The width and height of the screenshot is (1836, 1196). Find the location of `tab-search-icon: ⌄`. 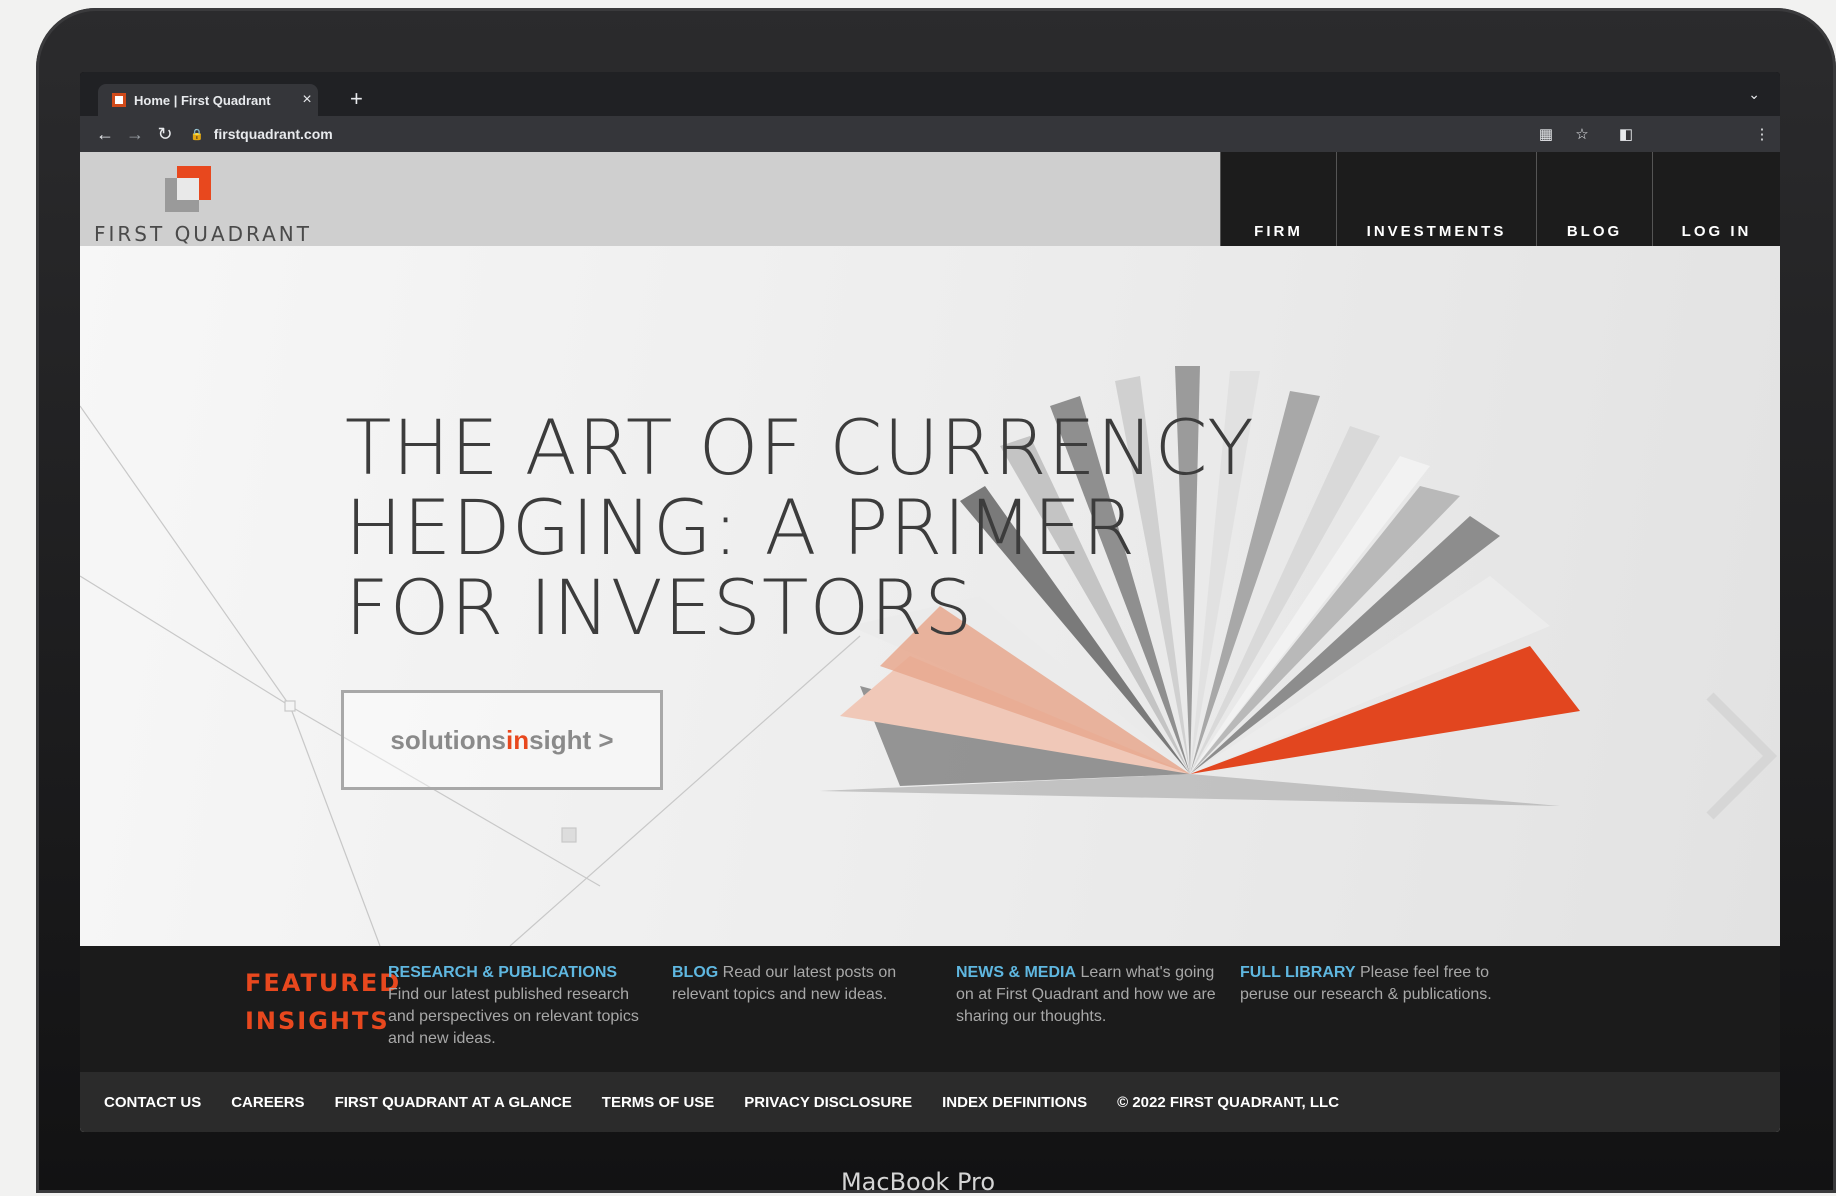

tab-search-icon: ⌄ is located at coordinates (1754, 94).